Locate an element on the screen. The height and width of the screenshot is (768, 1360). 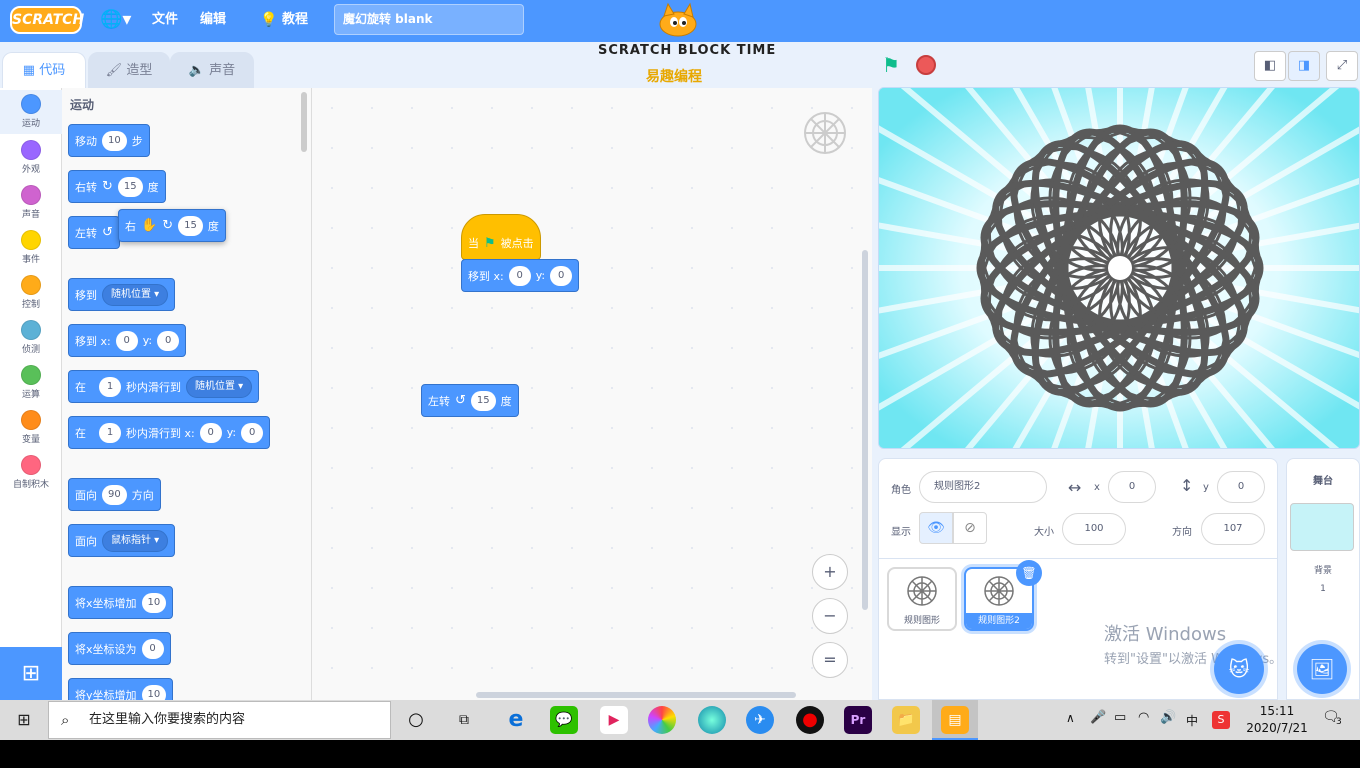
direction-input: 90 is located at coordinates (114, 494).